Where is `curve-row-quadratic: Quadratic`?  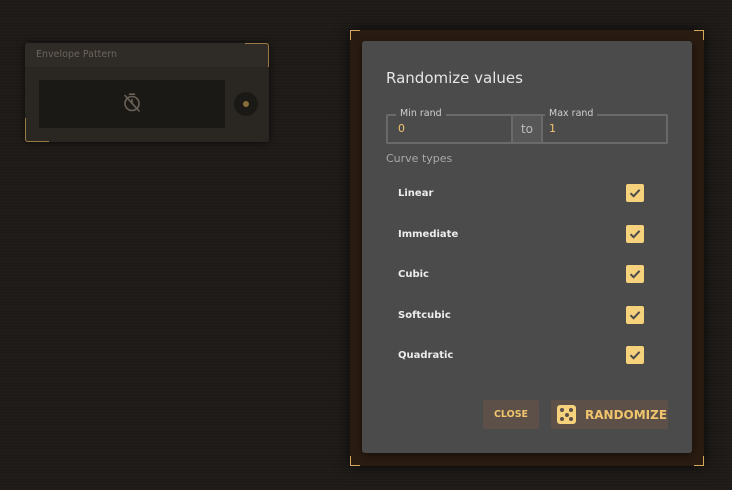
curve-row-quadratic: Quadratic is located at coordinates (521, 355).